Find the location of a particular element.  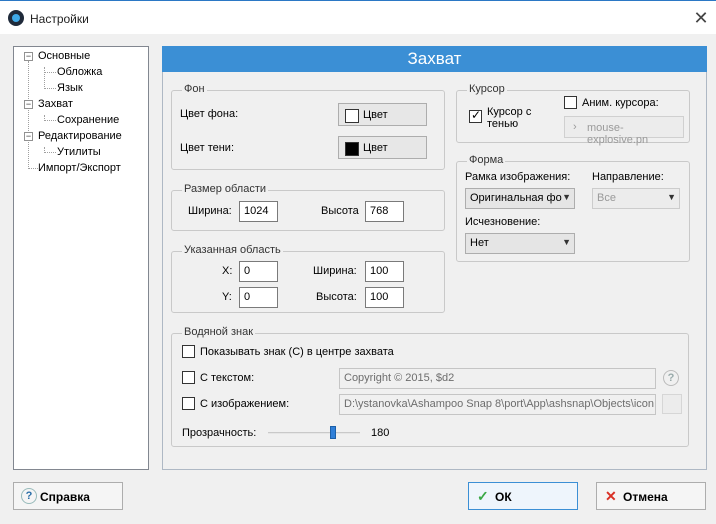

frame-label: Рамка изображения: is located at coordinates (518, 177).